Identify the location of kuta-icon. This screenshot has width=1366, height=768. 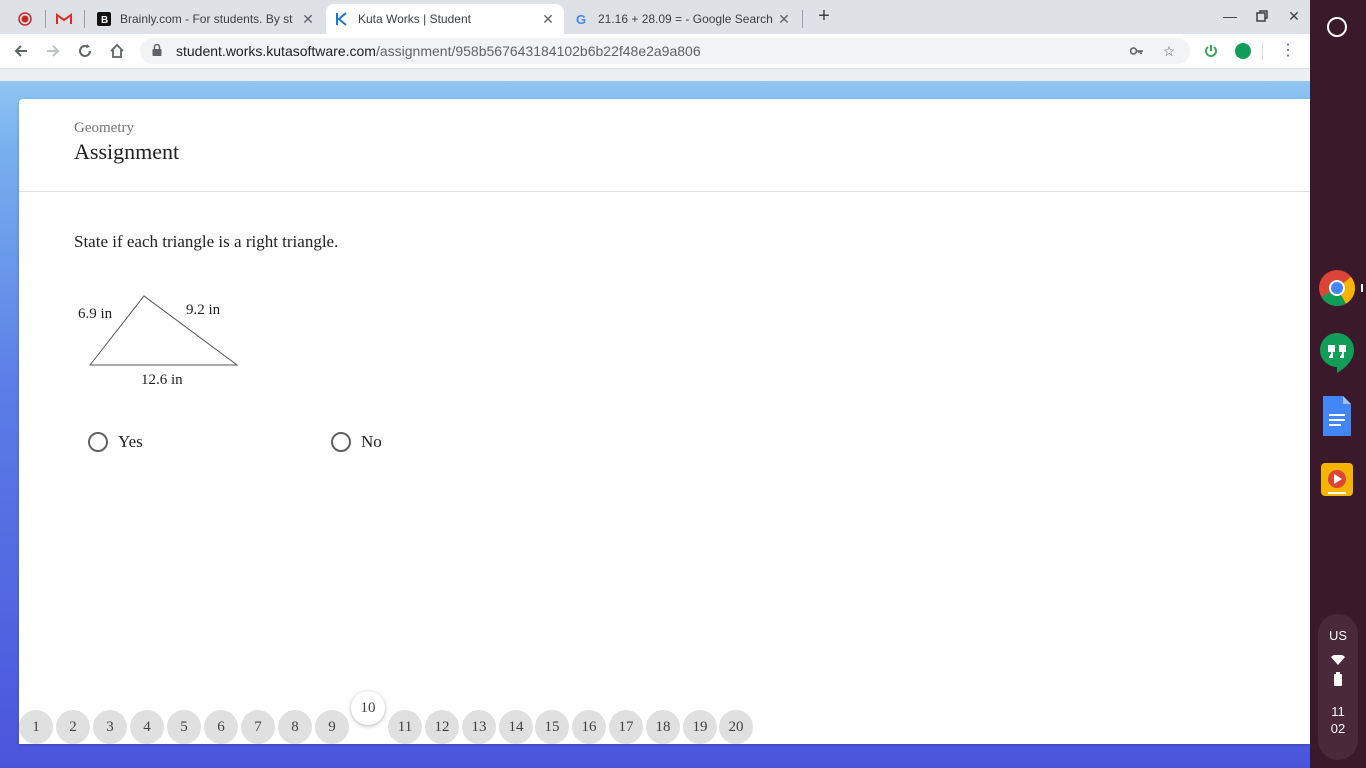
(342, 19).